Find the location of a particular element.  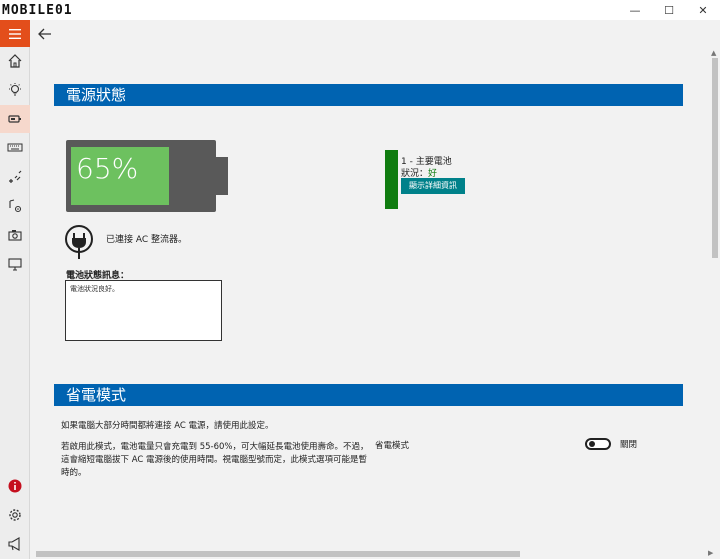

sidebar-item-camera is located at coordinates (15, 235).